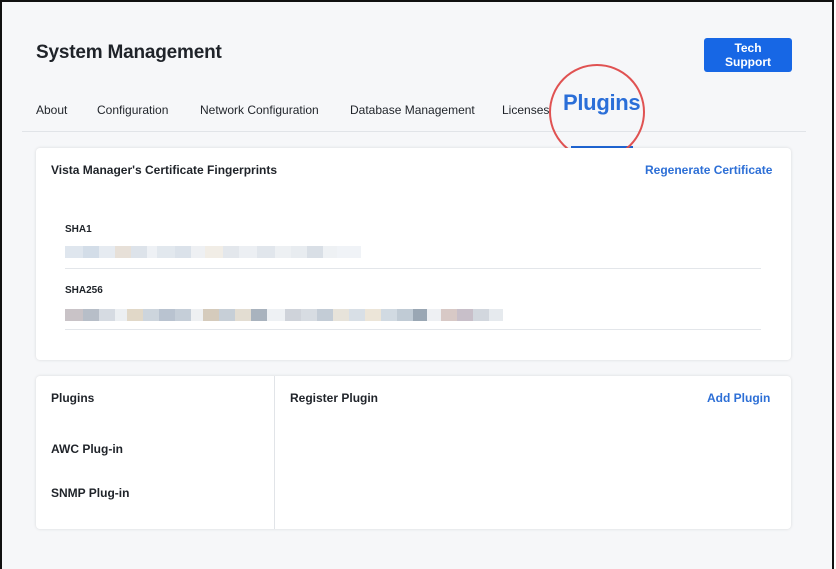 Image resolution: width=836 pixels, height=569 pixels. What do you see at coordinates (414, 131) in the screenshot?
I see `tabs-divider` at bounding box center [414, 131].